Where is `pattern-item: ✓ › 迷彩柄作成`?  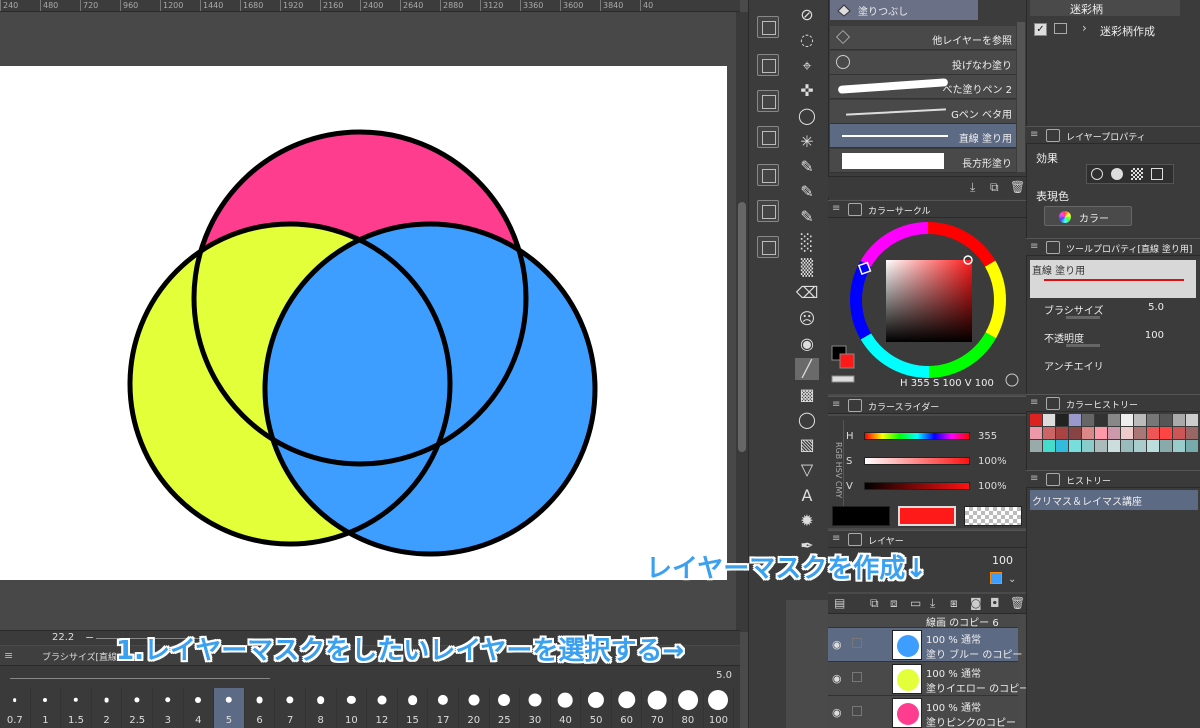
pattern-item: ✓ › 迷彩柄作成 is located at coordinates (1114, 30).